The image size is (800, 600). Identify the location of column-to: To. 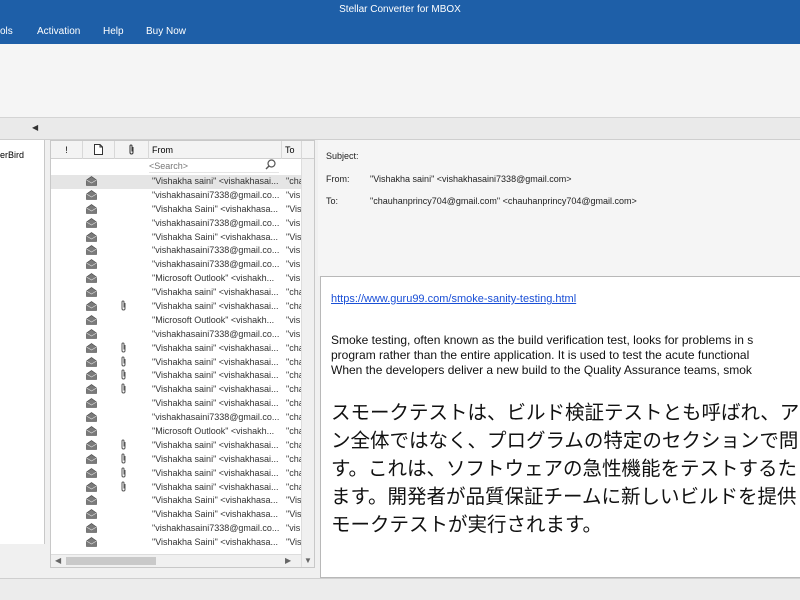
(292, 150).